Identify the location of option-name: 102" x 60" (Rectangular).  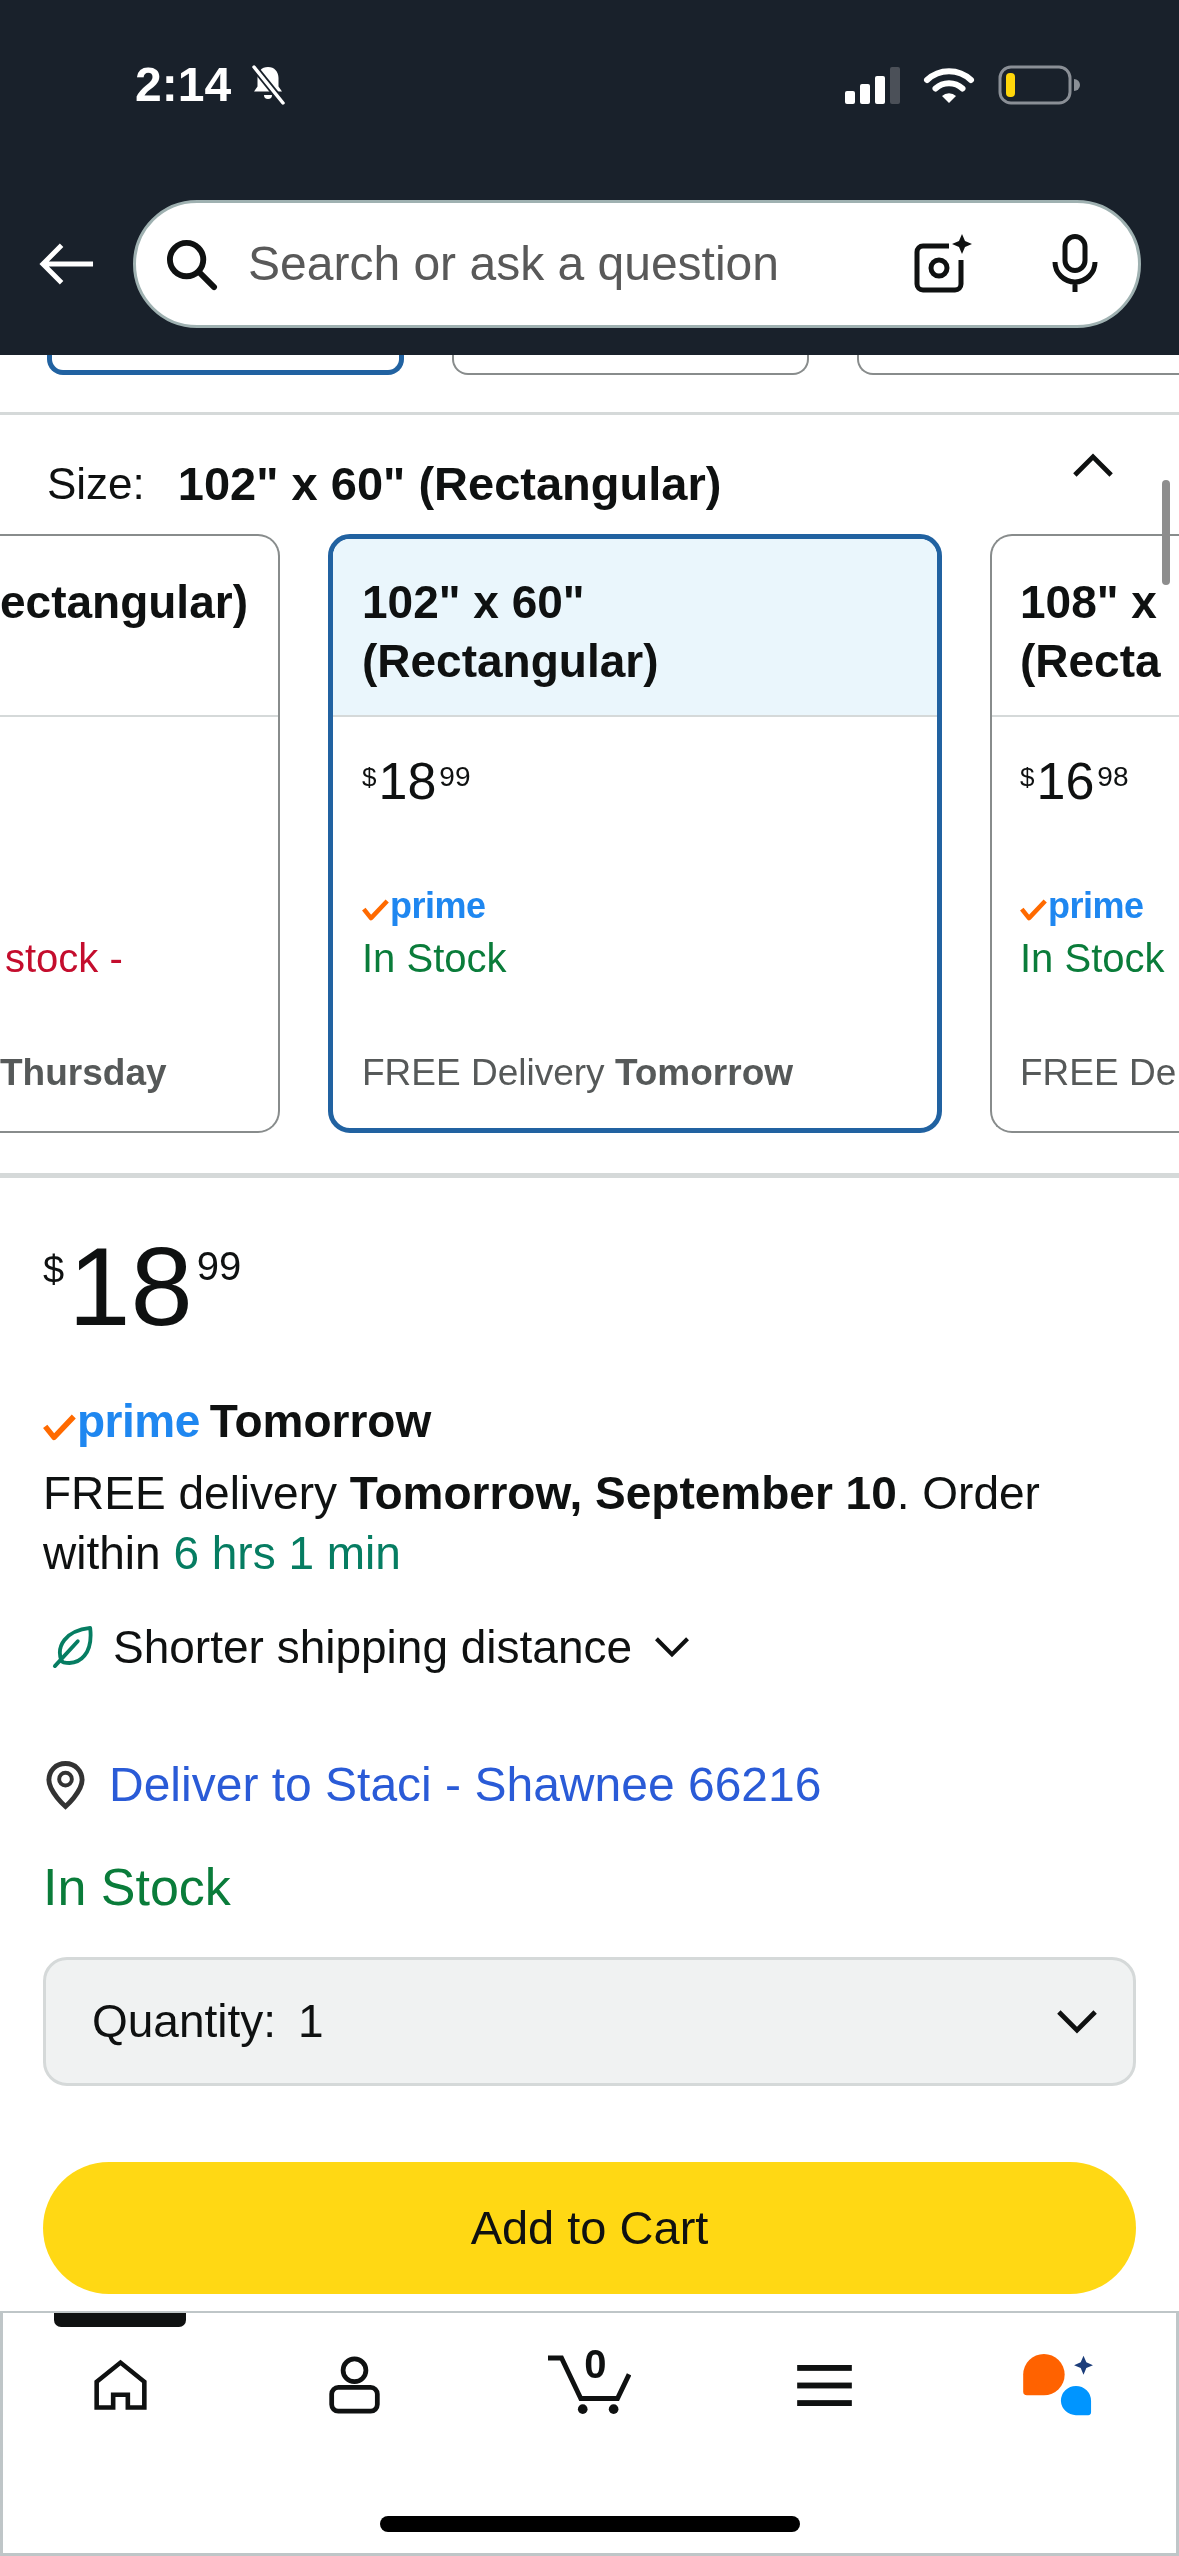
(511, 632).